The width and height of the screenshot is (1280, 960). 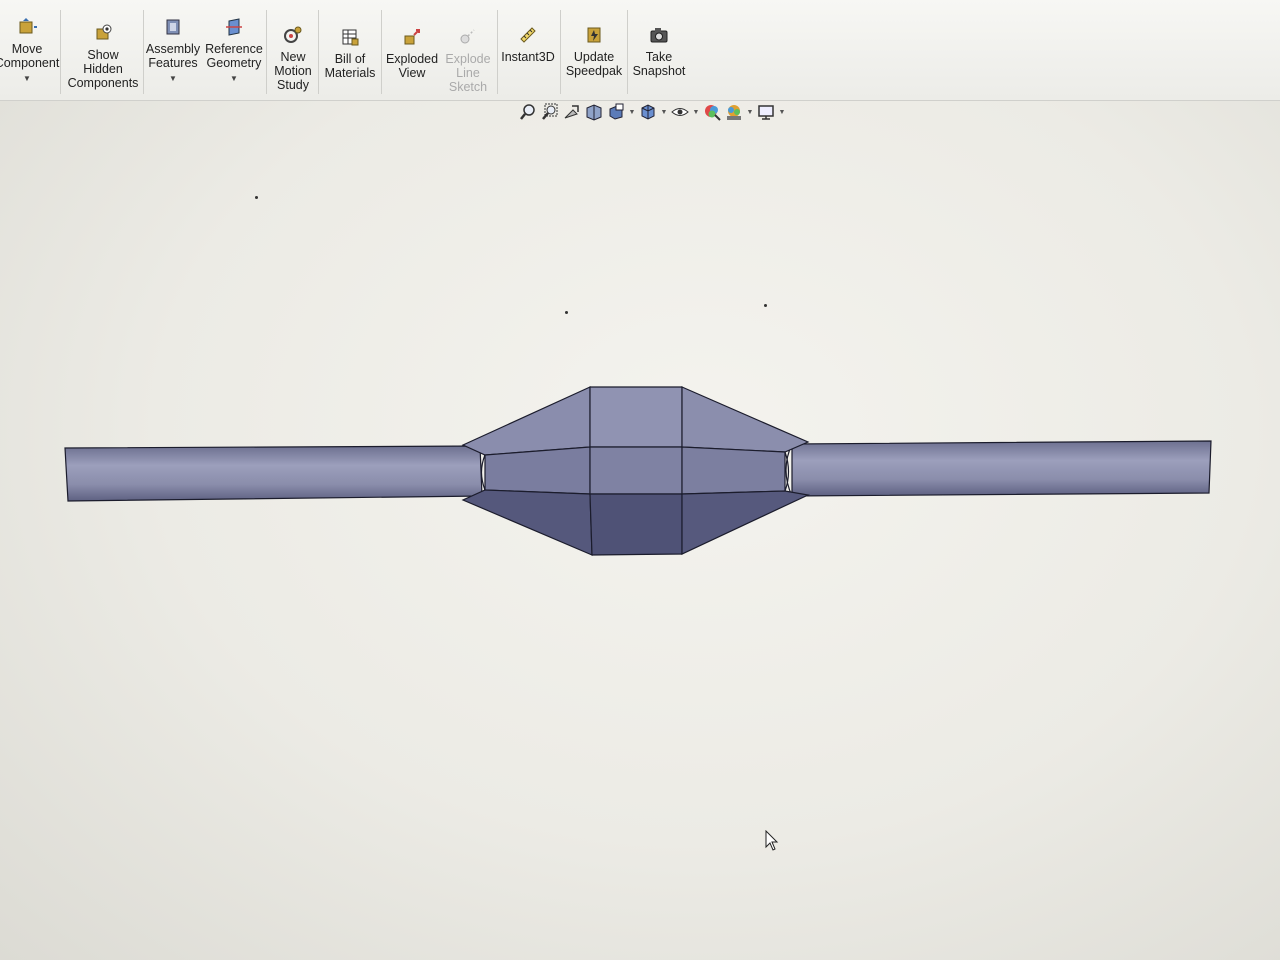 I want to click on center-hub-body, so click(x=635, y=471).